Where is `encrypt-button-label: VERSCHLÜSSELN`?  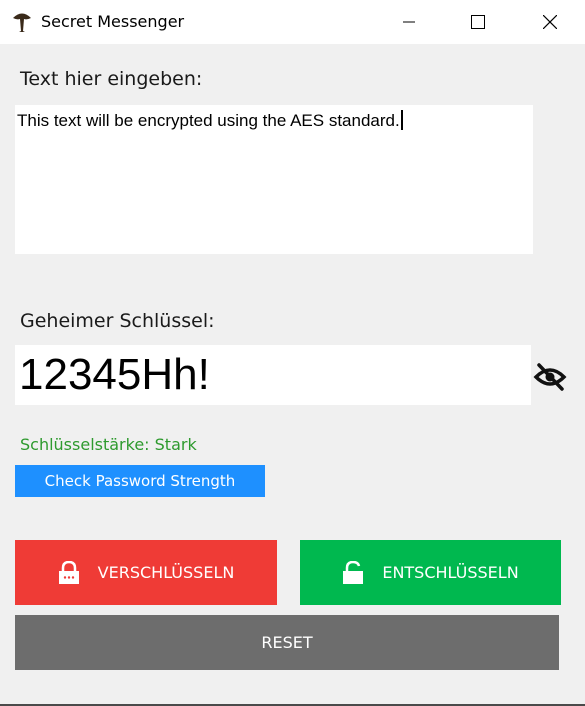
encrypt-button-label: VERSCHLÜSSELN is located at coordinates (166, 572).